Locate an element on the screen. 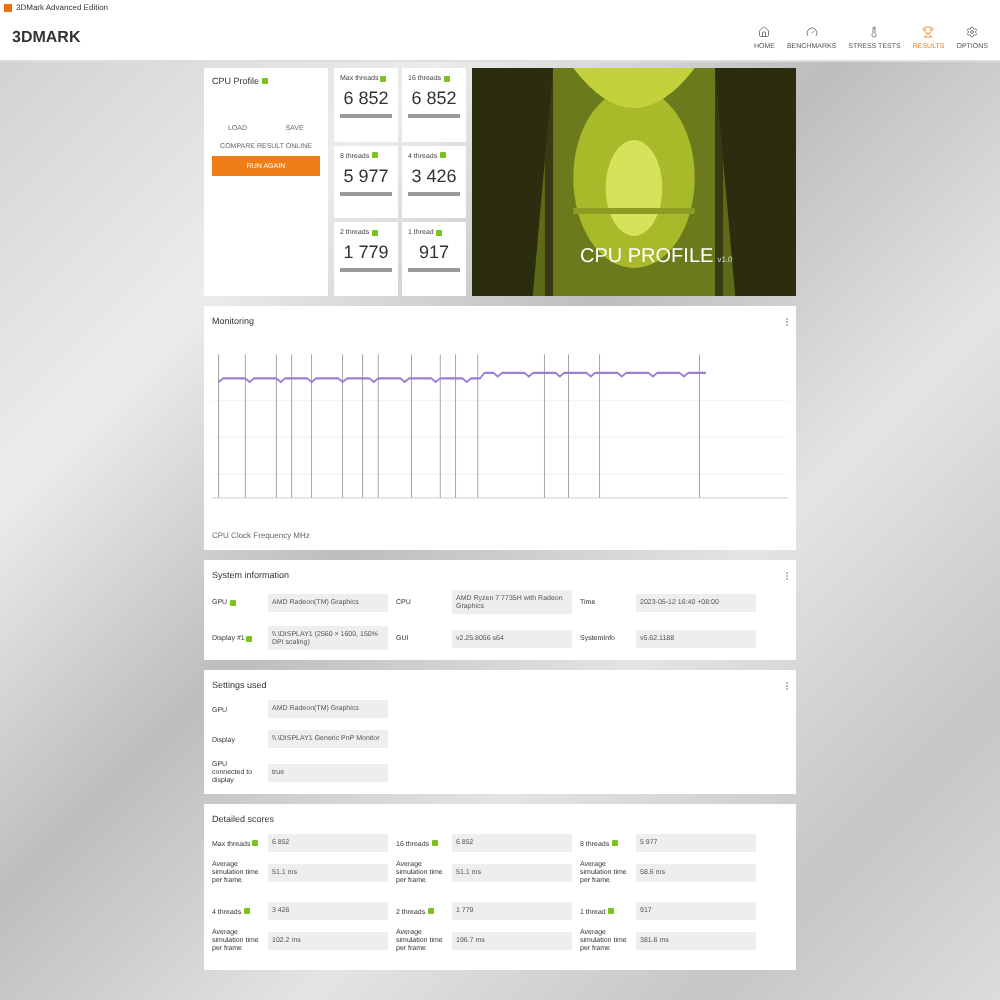 This screenshot has height=1000, width=1000. hero-title: CPU PROFILE is located at coordinates (647, 257).